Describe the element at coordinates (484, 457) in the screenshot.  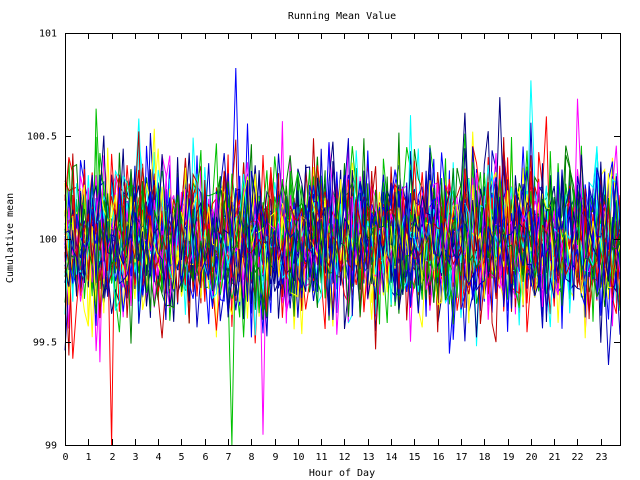
I see `x-tick-label-18: 18` at that location.